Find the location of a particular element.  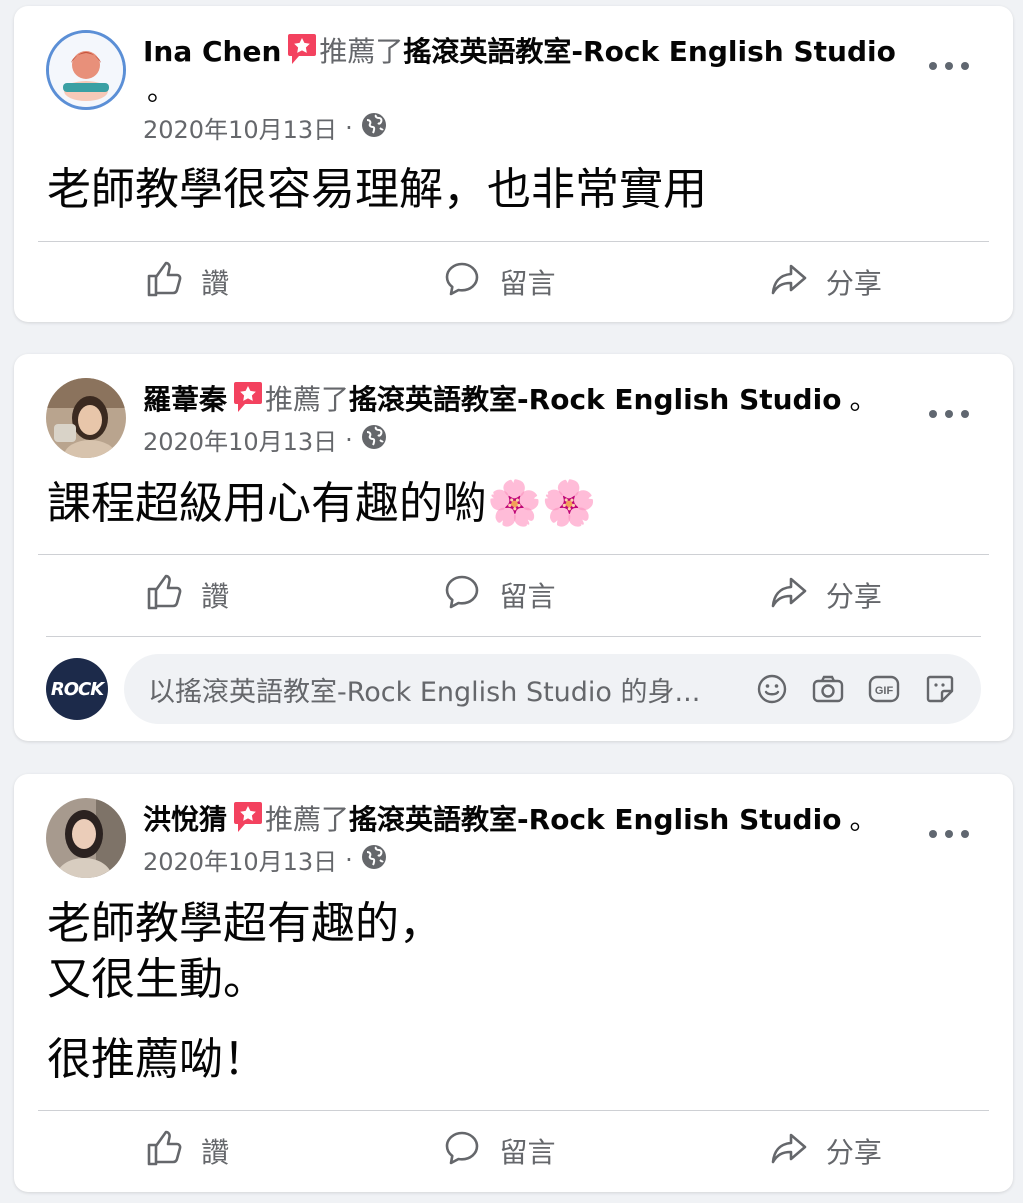

post-body: 課程超級用心有趣的喲🌸🌸 is located at coordinates (322, 504).